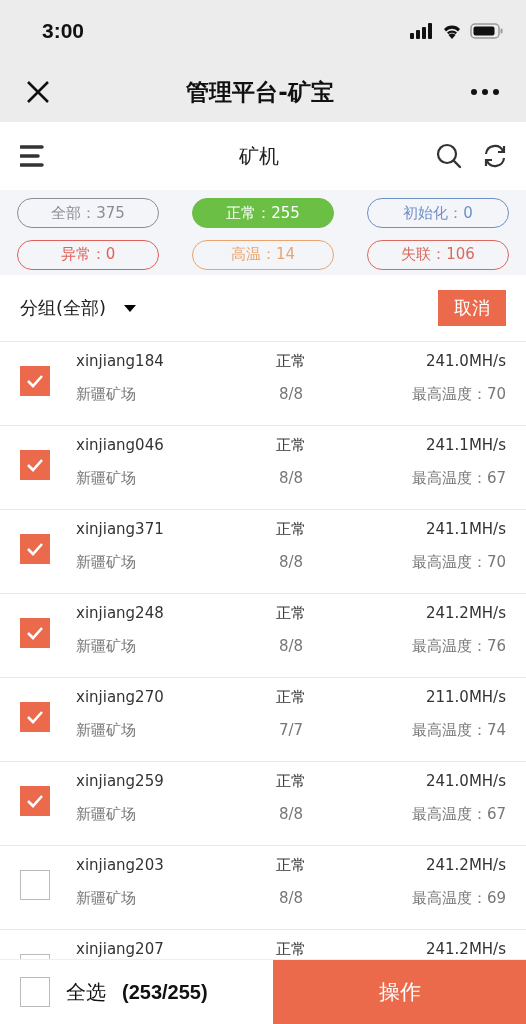 Image resolution: width=526 pixels, height=1024 pixels. Describe the element at coordinates (399, 992) in the screenshot. I see `action-button: 操作` at that location.